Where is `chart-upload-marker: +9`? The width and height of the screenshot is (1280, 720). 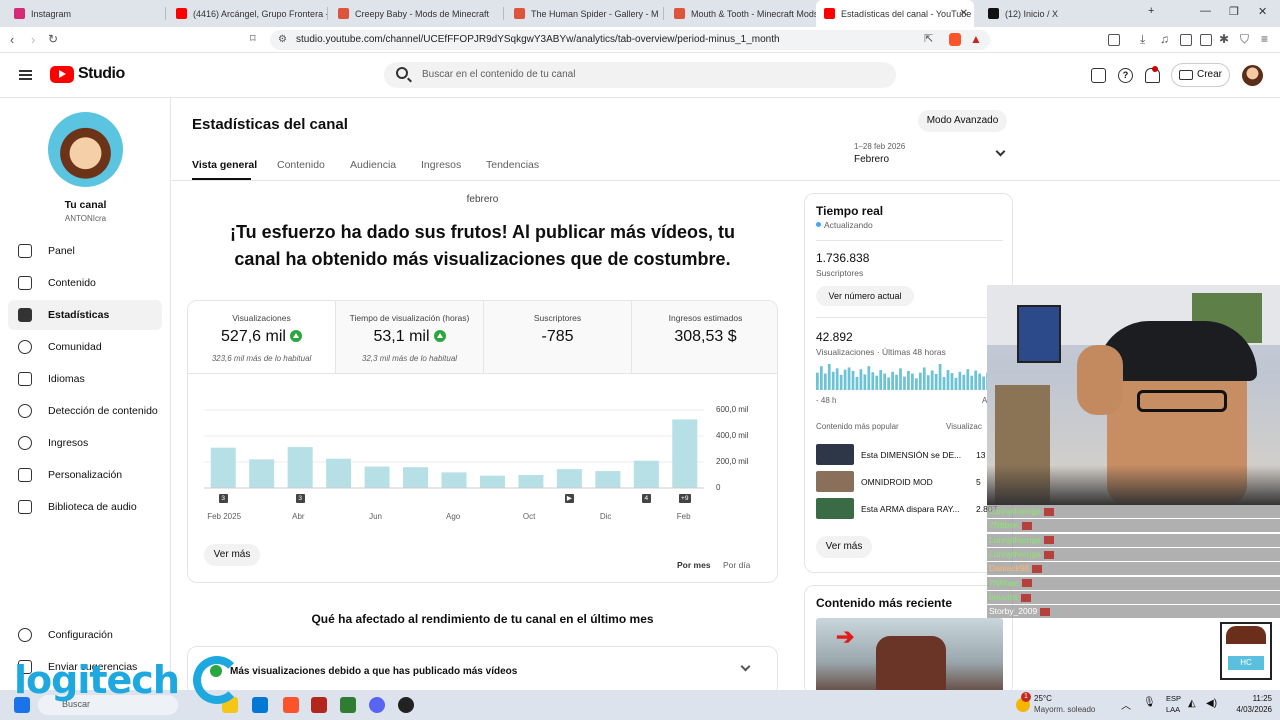 chart-upload-marker: +9 is located at coordinates (684, 498).